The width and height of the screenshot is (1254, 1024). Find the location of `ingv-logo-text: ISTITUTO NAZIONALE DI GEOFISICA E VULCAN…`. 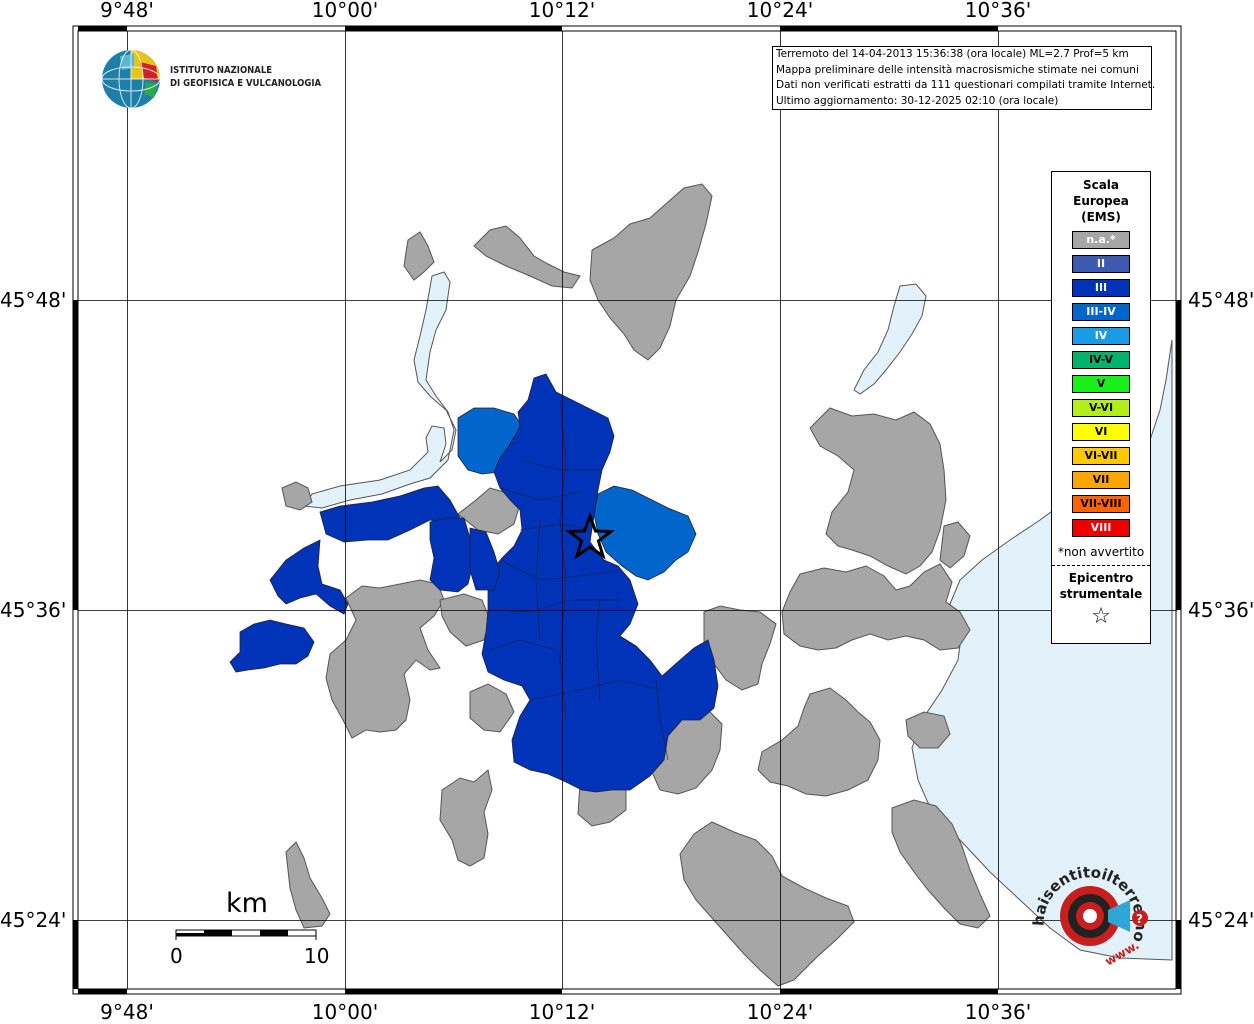

ingv-logo-text: ISTITUTO NAZIONALE DI GEOFISICA E VULCAN… is located at coordinates (245, 77).